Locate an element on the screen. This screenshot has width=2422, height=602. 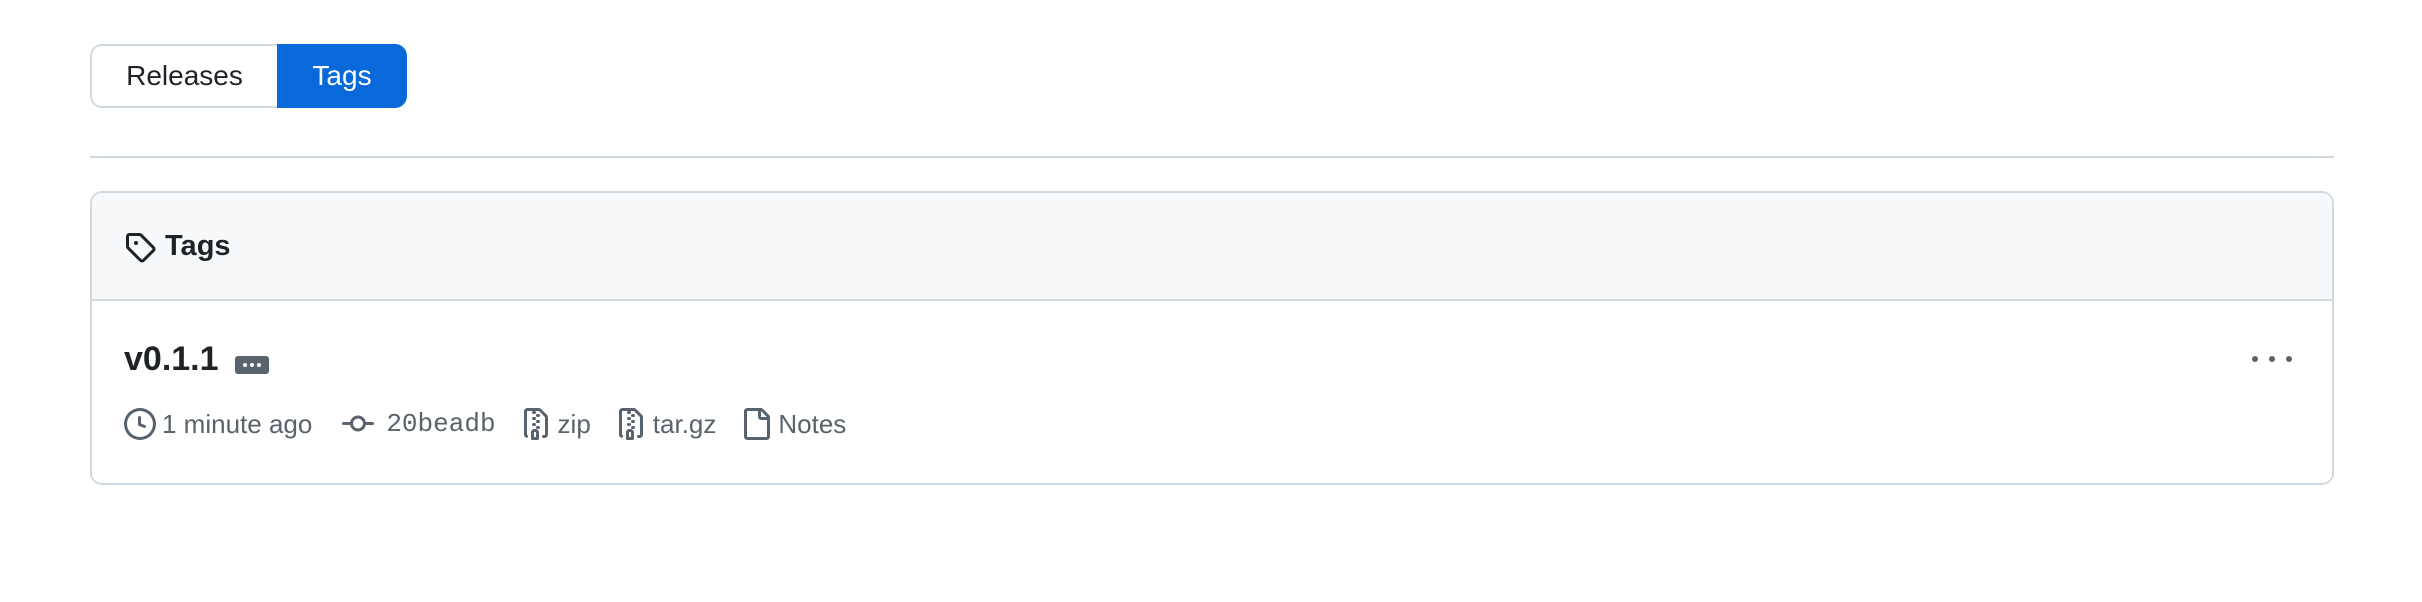
tag-meta: 1 minute ago 20beadb zip tar.gz Notes is located at coordinates (485, 424).